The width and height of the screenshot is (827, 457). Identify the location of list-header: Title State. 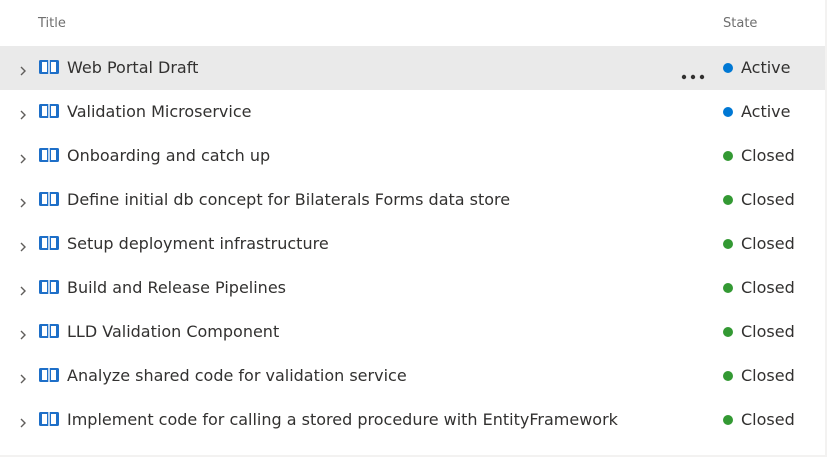
(412, 23).